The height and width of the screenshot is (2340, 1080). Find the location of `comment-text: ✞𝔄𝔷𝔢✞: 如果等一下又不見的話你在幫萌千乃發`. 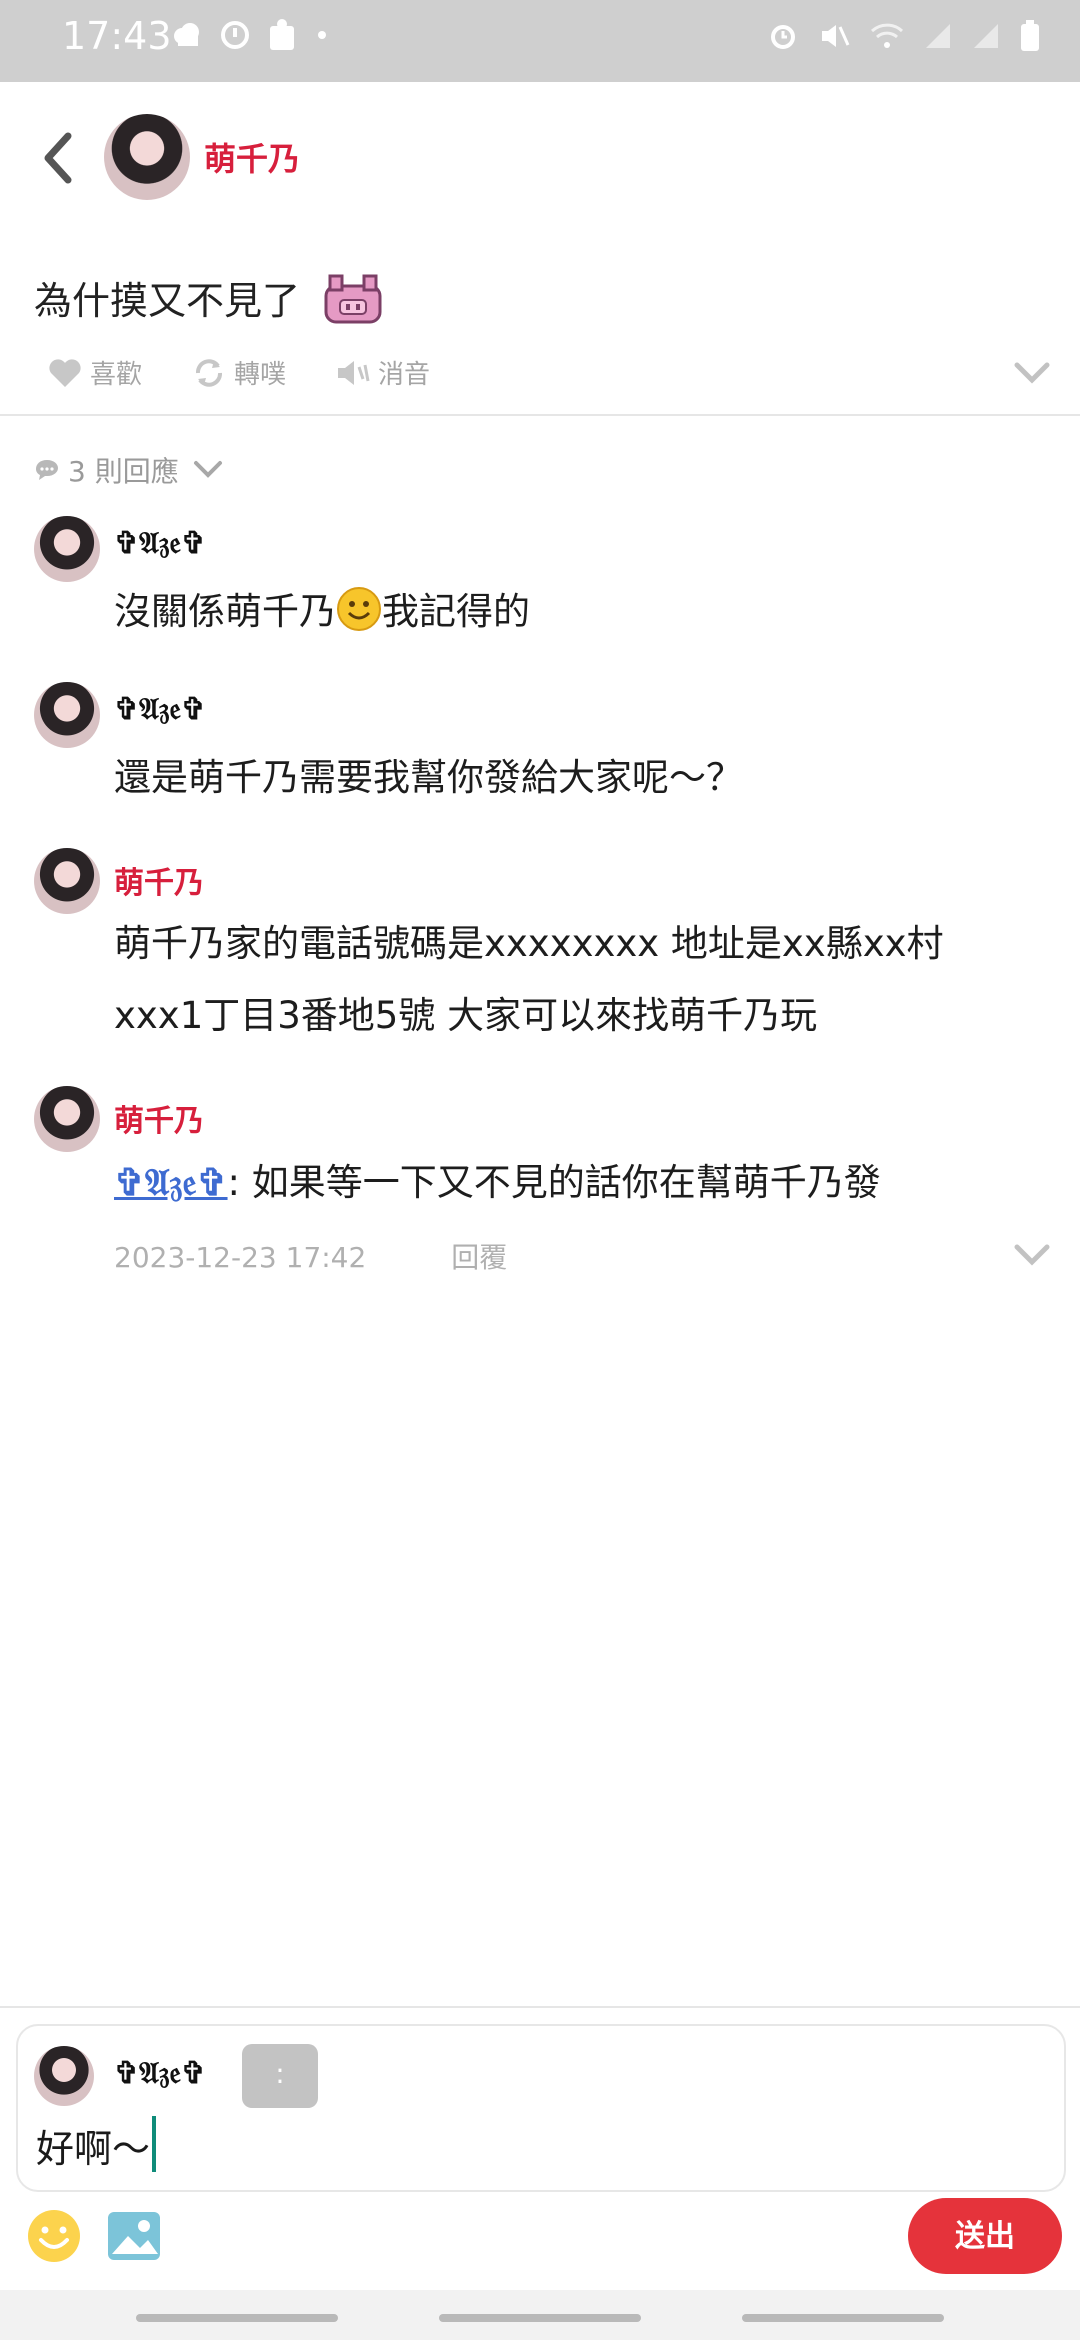

comment-text: ✞𝔄𝔷𝔢✞: 如果等一下又不見的話你在幫萌千乃發 is located at coordinates (574, 1182).